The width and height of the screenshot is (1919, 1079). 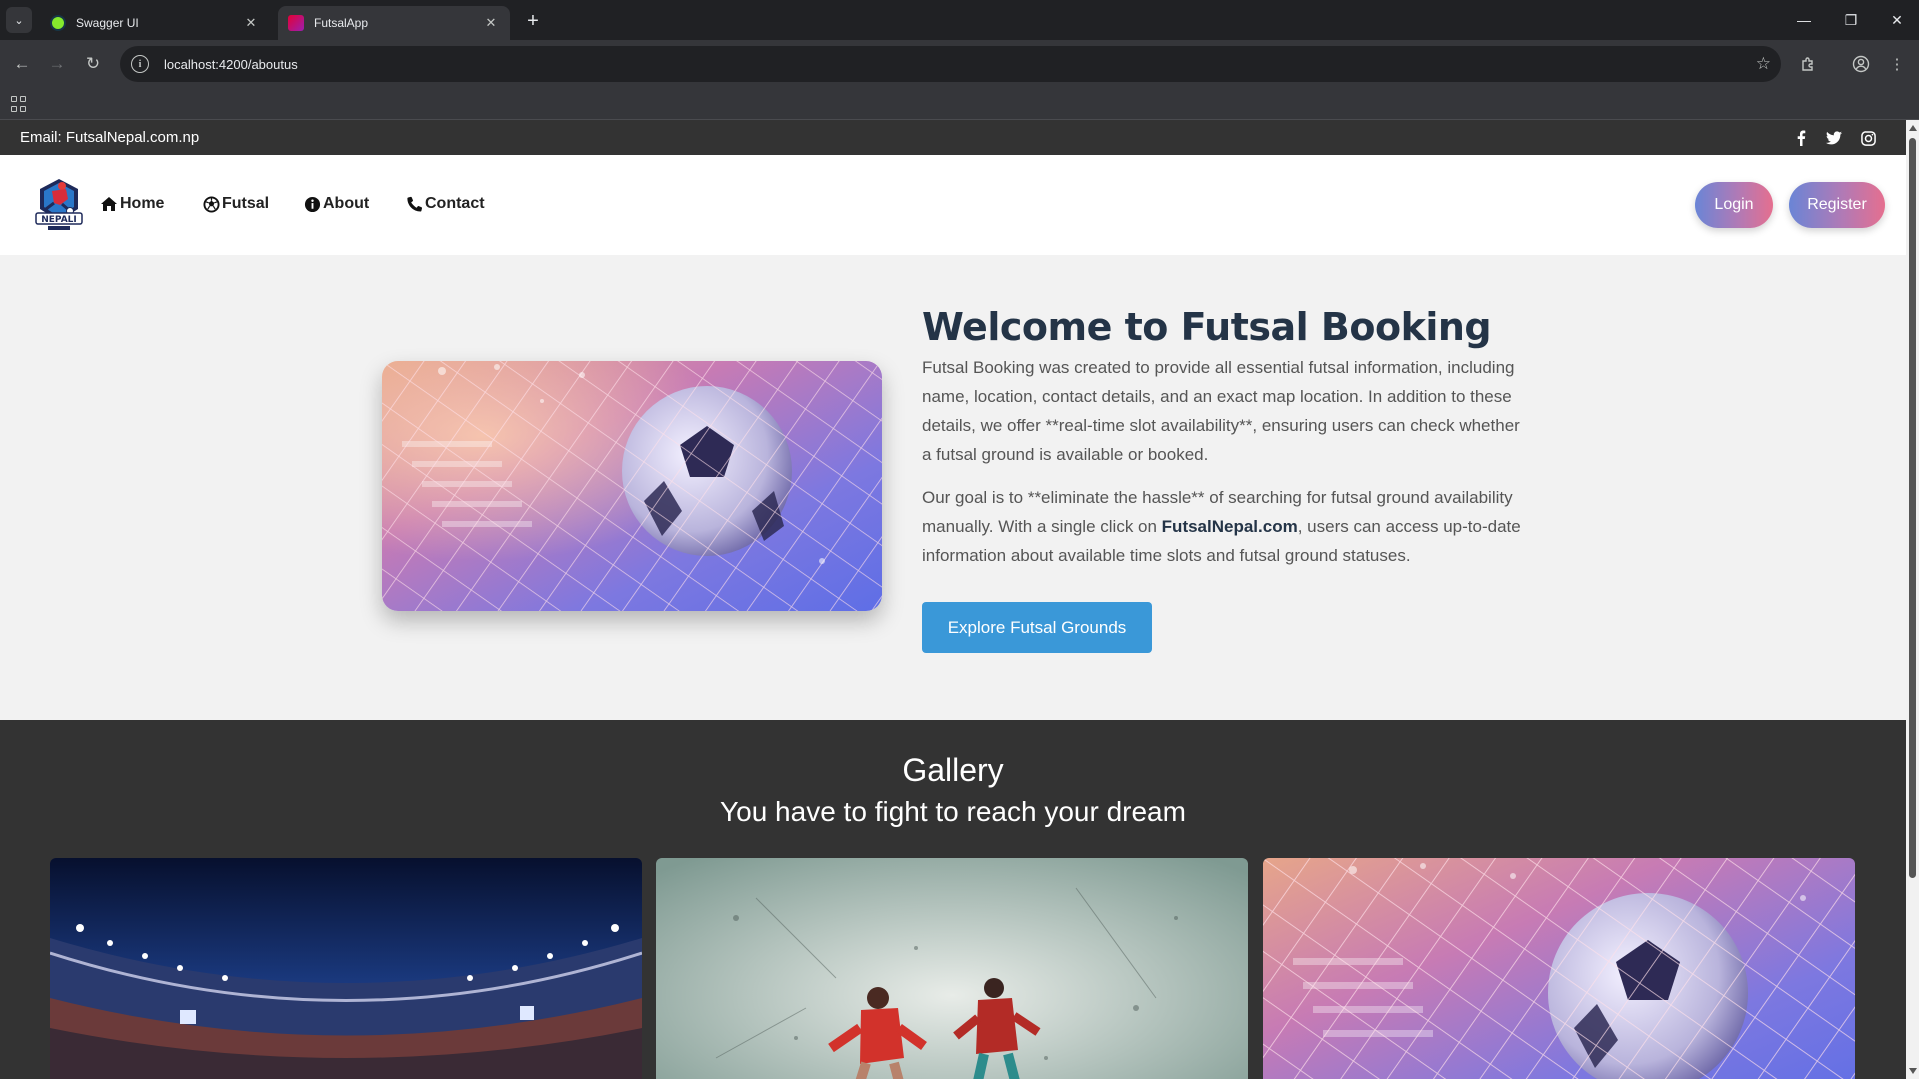 I want to click on nav-home: Home, so click(x=132, y=204).